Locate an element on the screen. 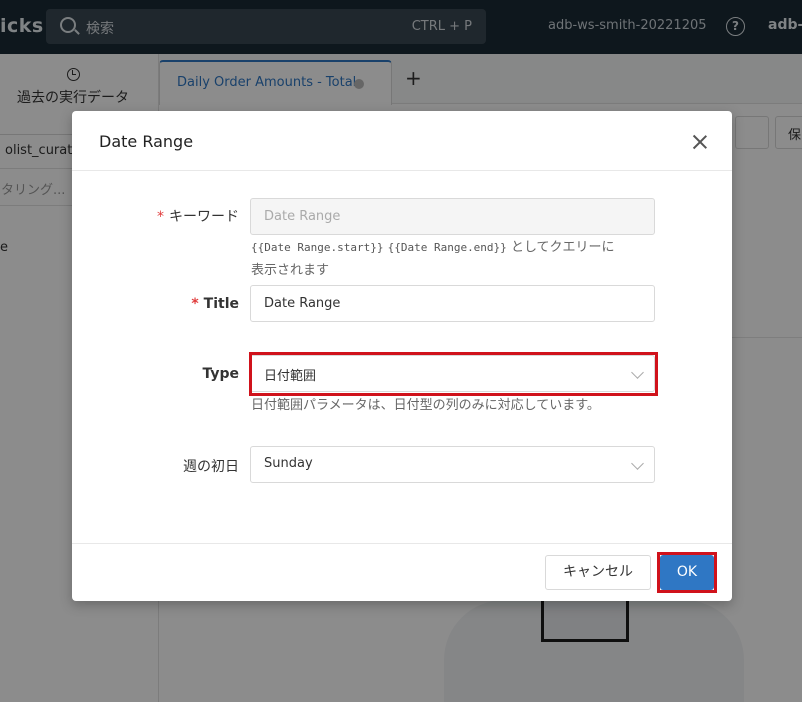  dialog-footer: キャンセル OK is located at coordinates (402, 572).